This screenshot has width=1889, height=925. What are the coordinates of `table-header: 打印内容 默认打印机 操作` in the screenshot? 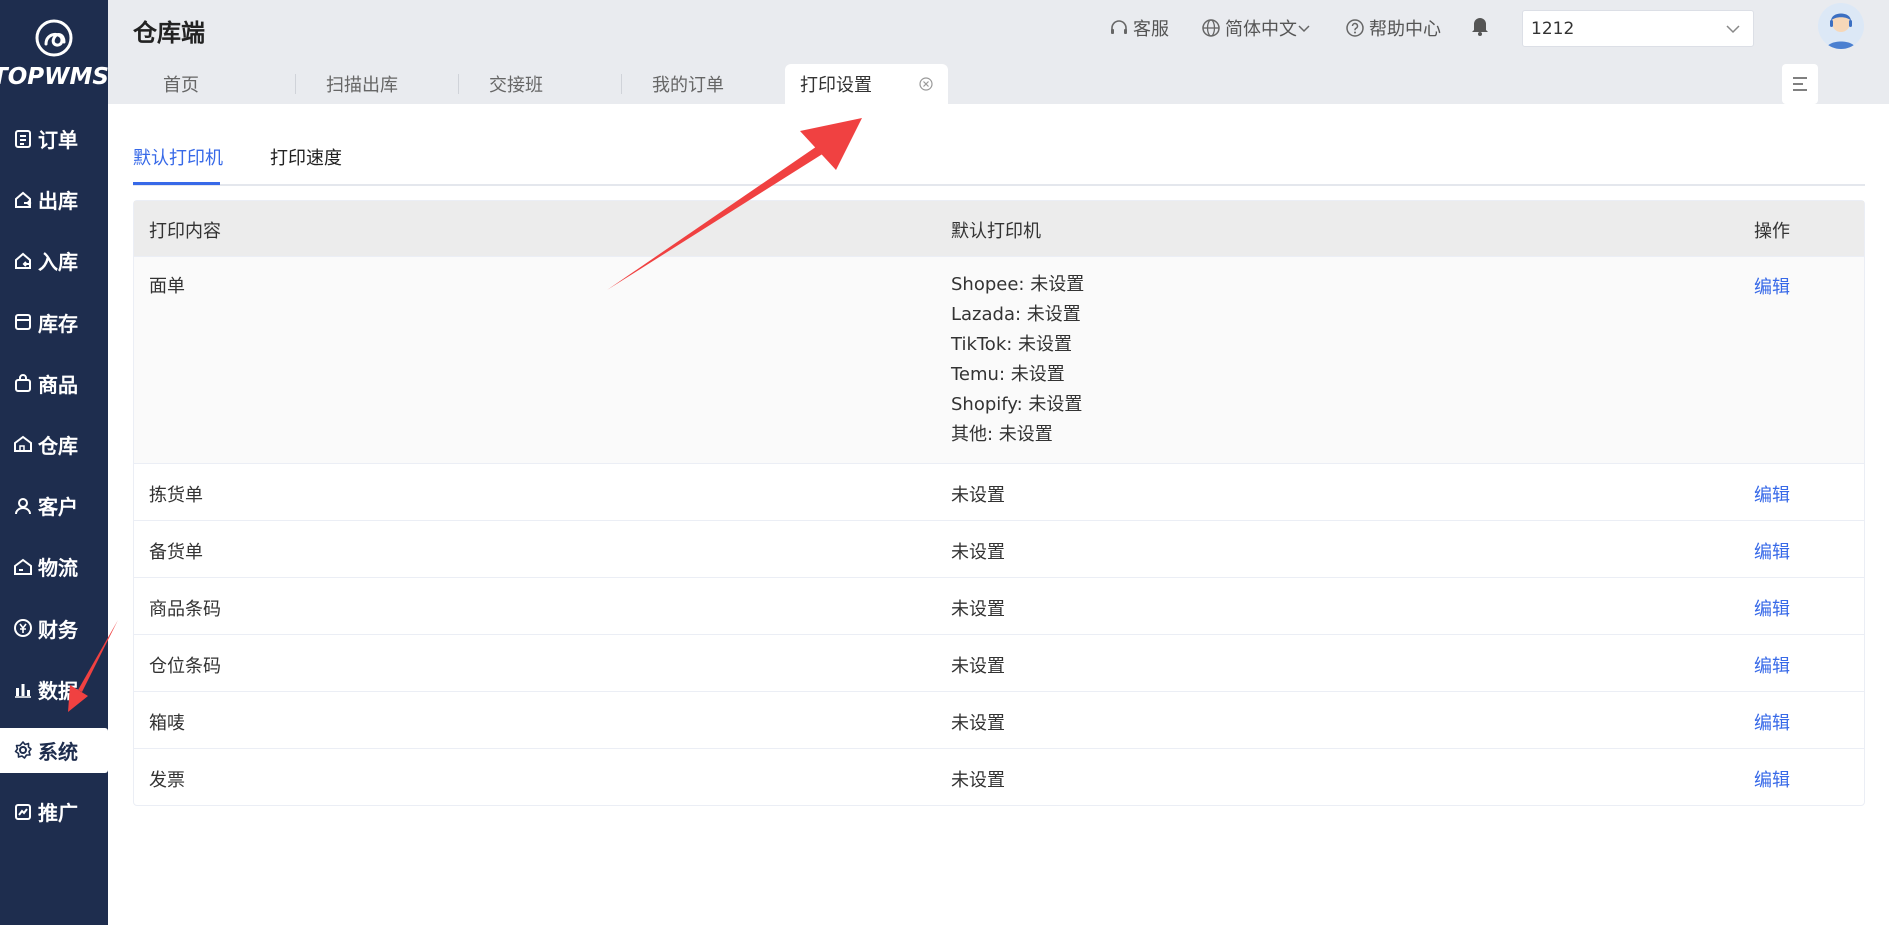 It's located at (999, 228).